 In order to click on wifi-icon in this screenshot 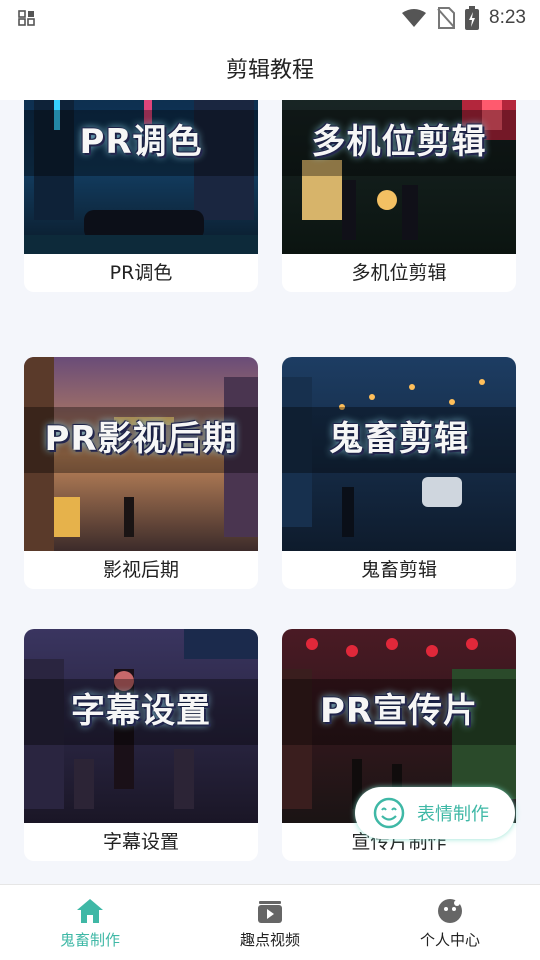, I will do `click(414, 18)`.